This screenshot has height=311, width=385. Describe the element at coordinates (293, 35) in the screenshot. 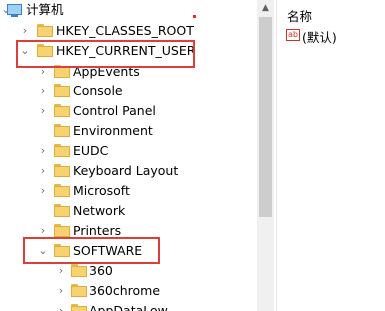

I see `string-value-icon: ab` at that location.